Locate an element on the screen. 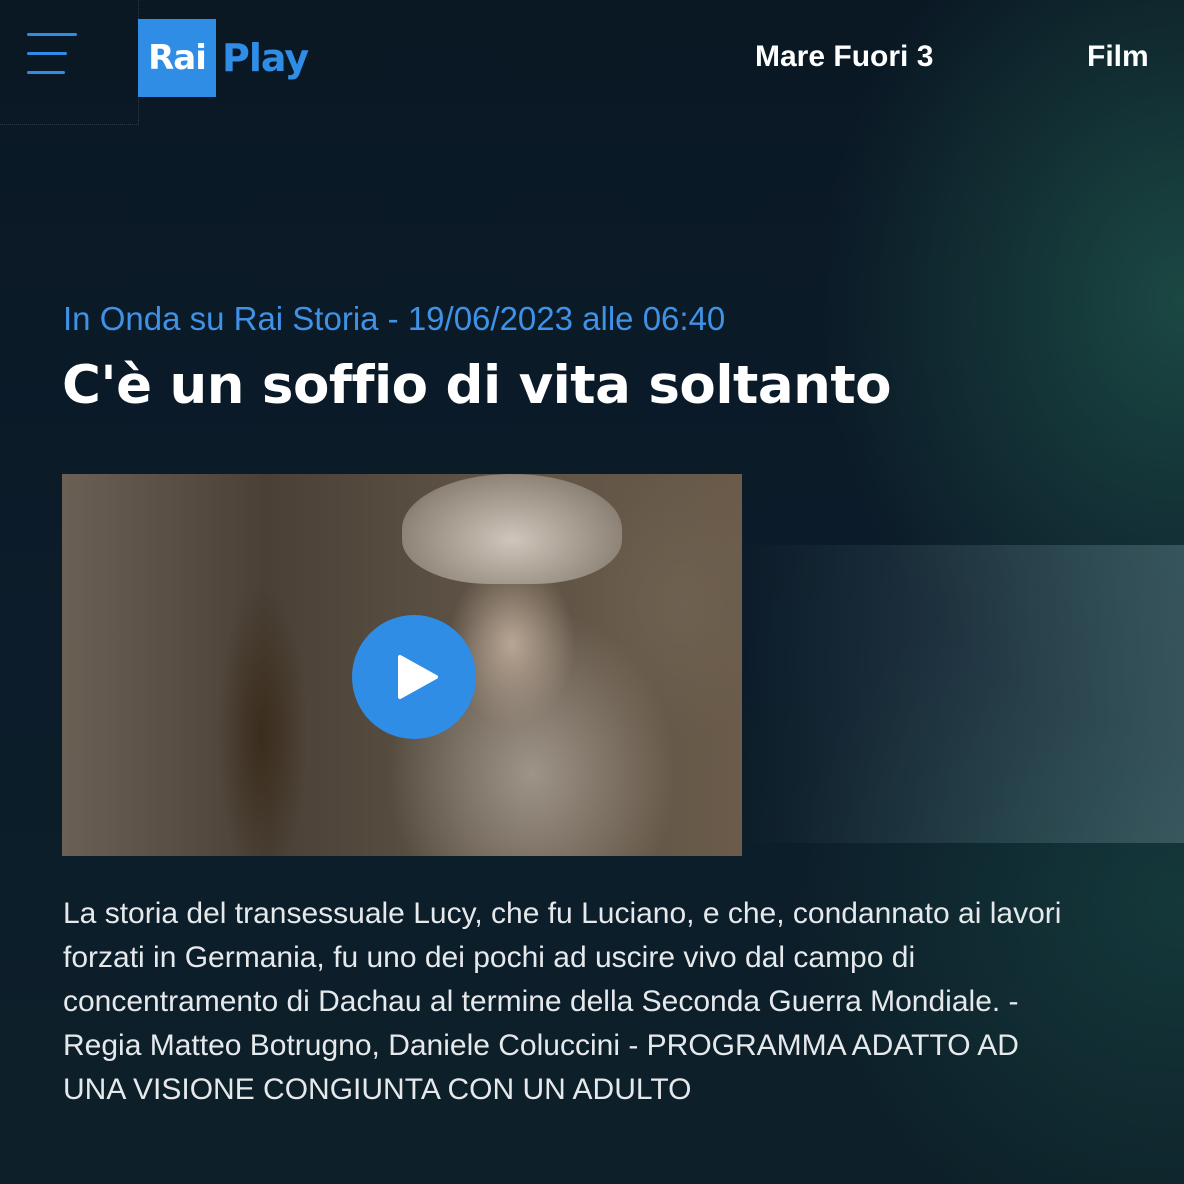 The image size is (1184, 1184). raiplay-logo: Rai Play is located at coordinates (223, 58).